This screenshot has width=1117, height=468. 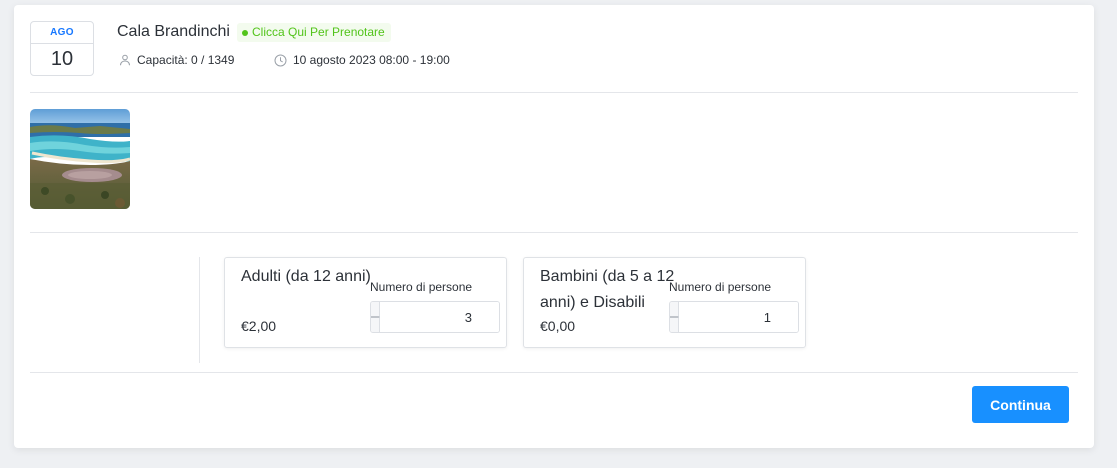 What do you see at coordinates (371, 60) in the screenshot?
I see `datetime-text: 10 agosto 2023 08:00 - 19:00` at bounding box center [371, 60].